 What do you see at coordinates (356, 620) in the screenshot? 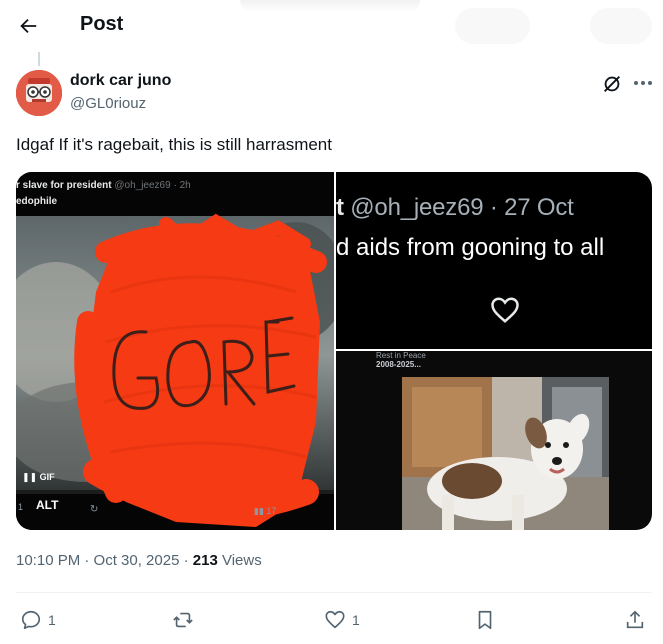
I see `like-count: 1` at bounding box center [356, 620].